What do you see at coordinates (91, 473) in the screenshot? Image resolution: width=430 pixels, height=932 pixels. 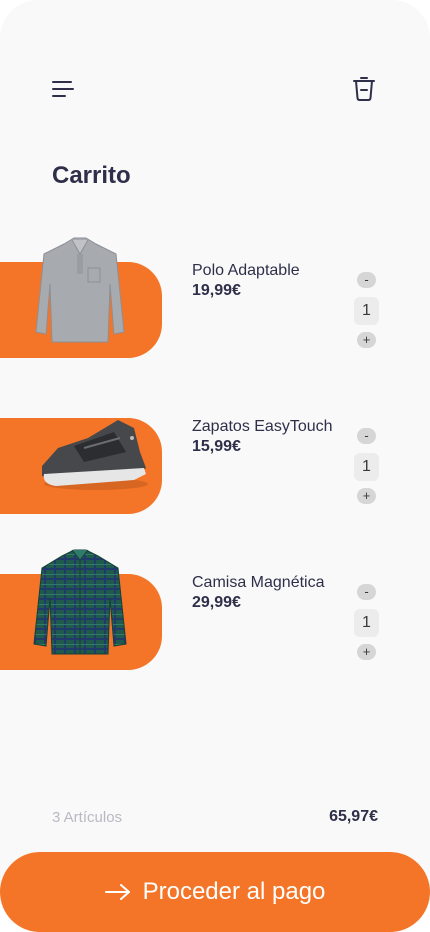 I see `sneaker-image` at bounding box center [91, 473].